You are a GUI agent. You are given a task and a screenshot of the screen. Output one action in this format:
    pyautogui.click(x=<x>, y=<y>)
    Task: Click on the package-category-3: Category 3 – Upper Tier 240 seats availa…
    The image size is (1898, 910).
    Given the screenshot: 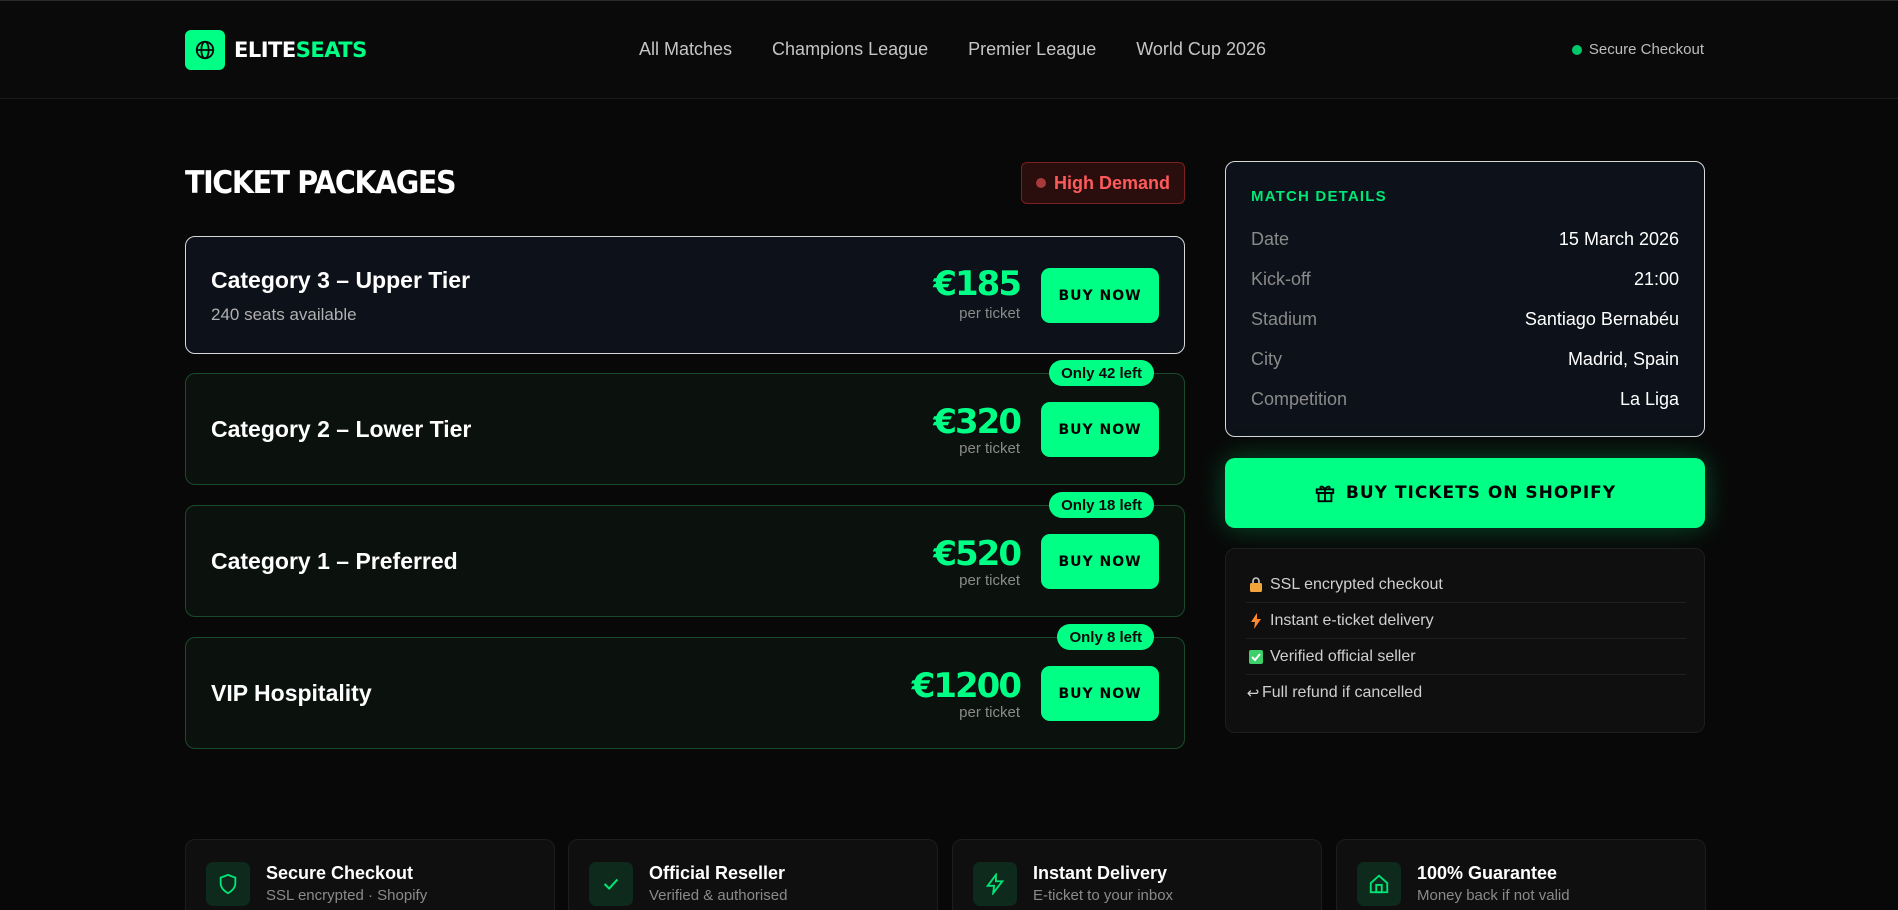 What is the action you would take?
    pyautogui.click(x=685, y=295)
    